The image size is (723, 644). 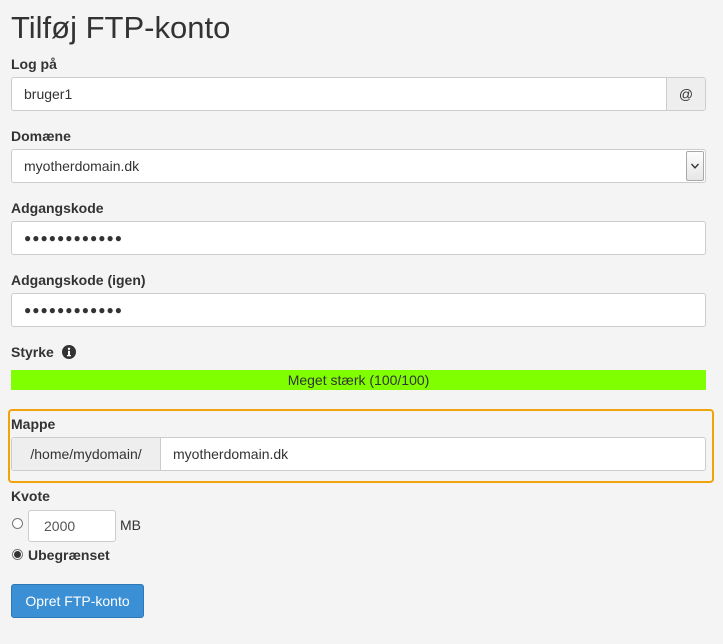 I want to click on directory-label: Mappe, so click(x=33, y=424).